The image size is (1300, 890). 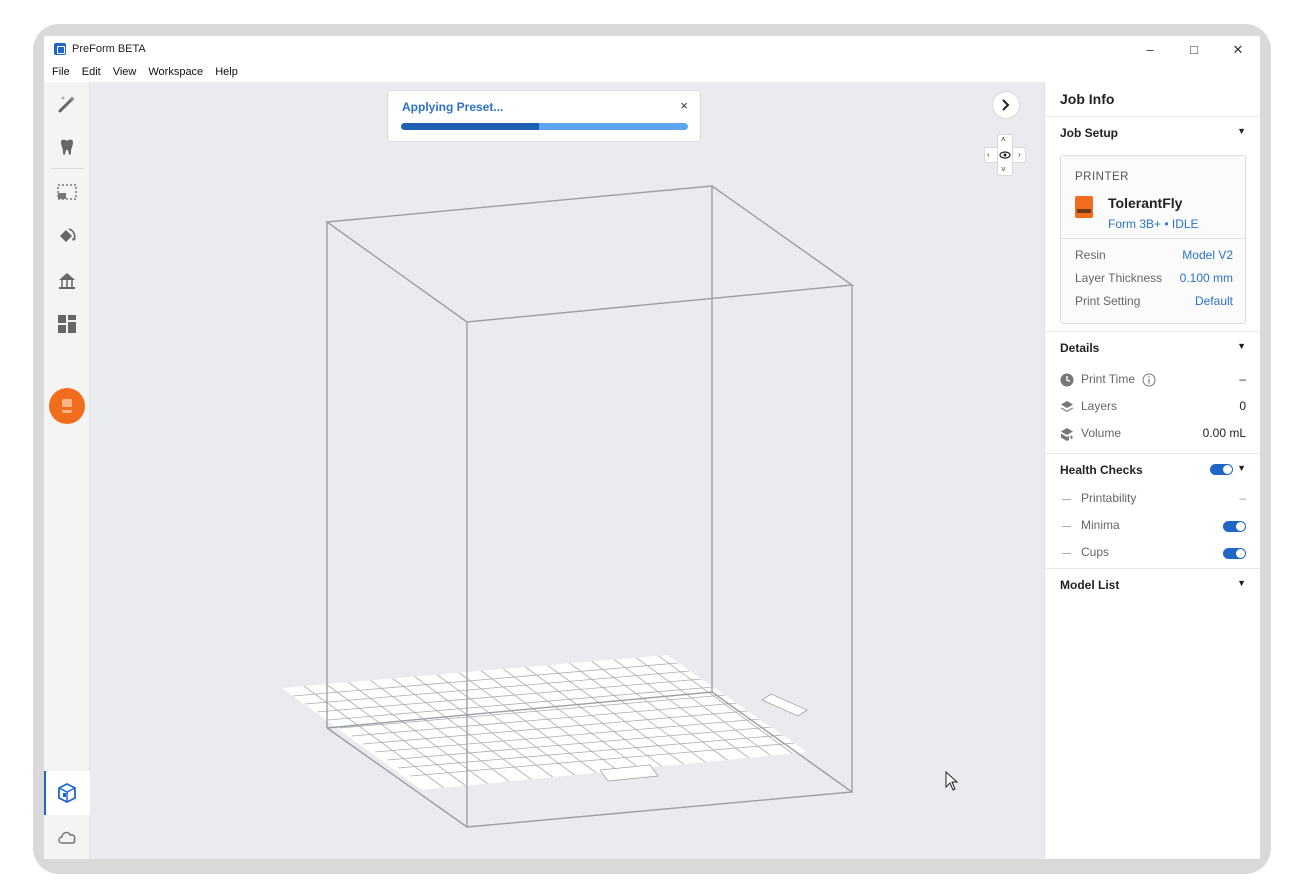 I want to click on volume-value: 0.00 mL, so click(x=1224, y=433).